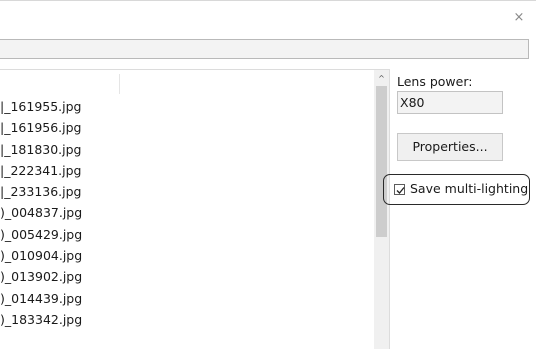  Describe the element at coordinates (185, 149) in the screenshot. I see `file-list-item: |_181830.jpg` at that location.